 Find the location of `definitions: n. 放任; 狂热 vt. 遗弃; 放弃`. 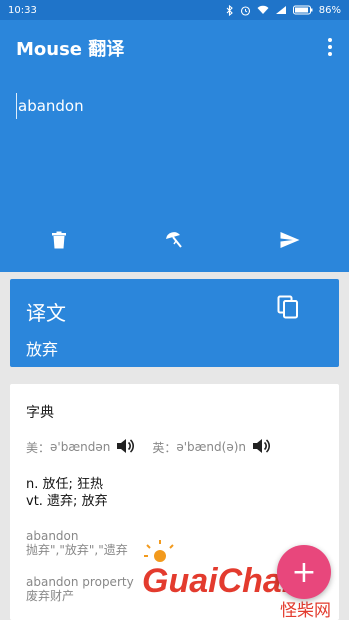

definitions: n. 放任; 狂热 vt. 遗弃; 放弃 is located at coordinates (67, 493).